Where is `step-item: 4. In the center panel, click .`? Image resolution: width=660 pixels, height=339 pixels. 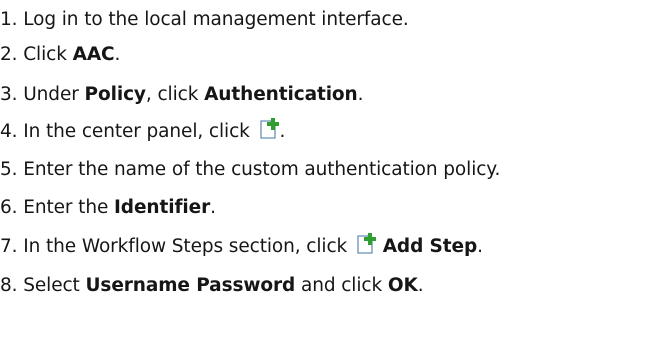
step-item: 4. In the center panel, click . is located at coordinates (142, 132).